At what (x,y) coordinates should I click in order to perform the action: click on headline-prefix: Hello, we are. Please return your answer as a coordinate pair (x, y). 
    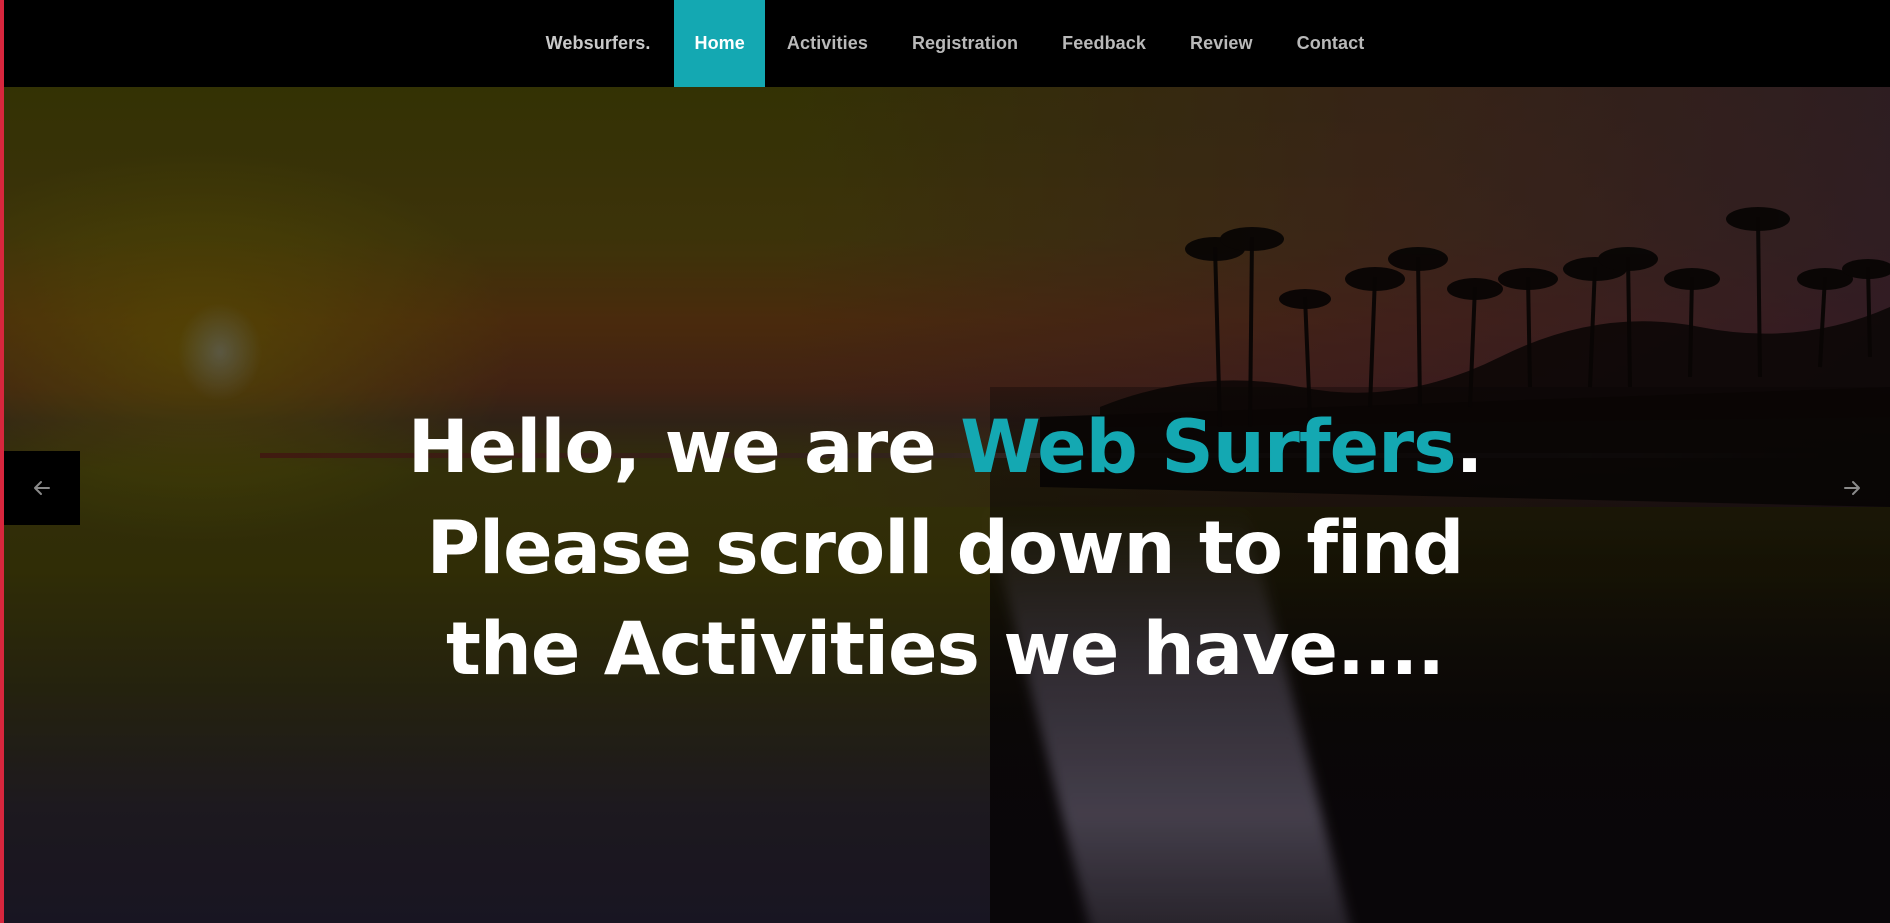
    Looking at the image, I should click on (684, 447).